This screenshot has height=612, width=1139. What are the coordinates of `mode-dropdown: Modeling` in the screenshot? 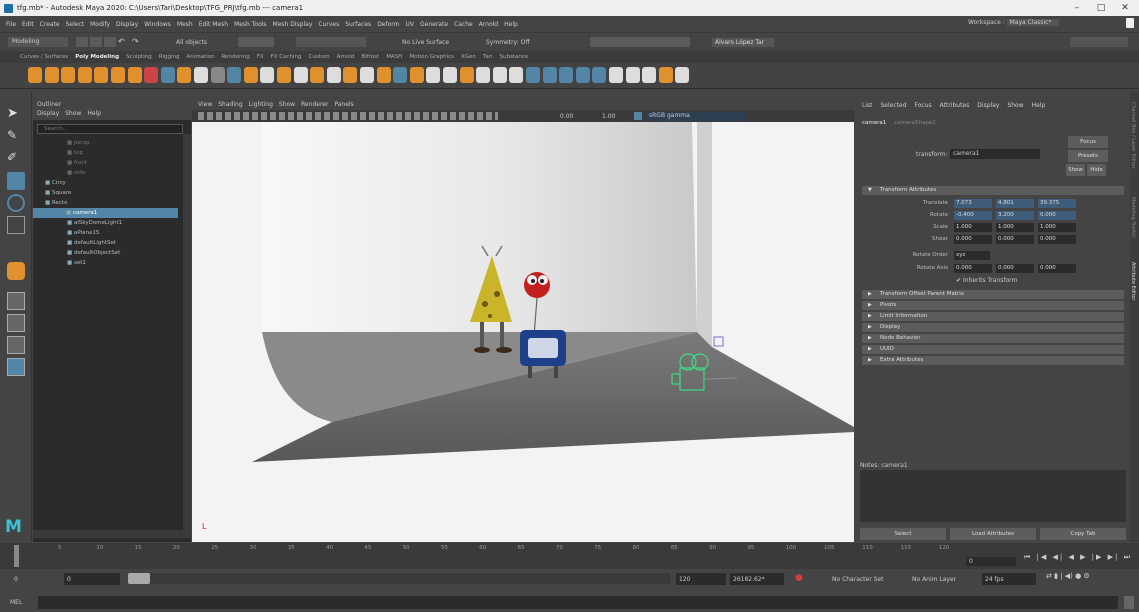 It's located at (38, 42).